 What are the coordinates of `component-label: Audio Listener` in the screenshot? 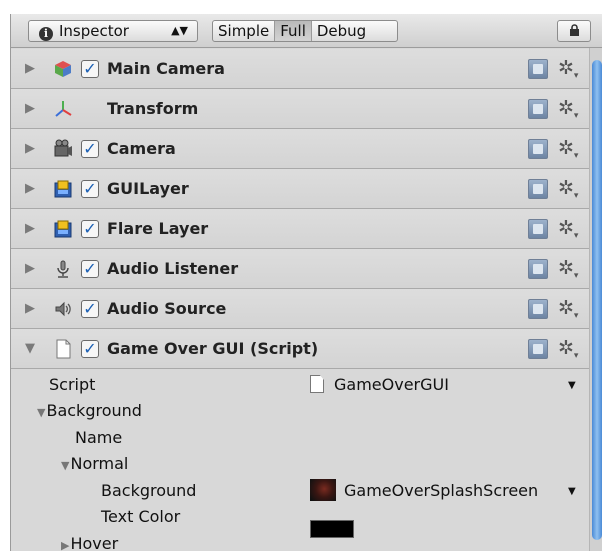 It's located at (173, 268).